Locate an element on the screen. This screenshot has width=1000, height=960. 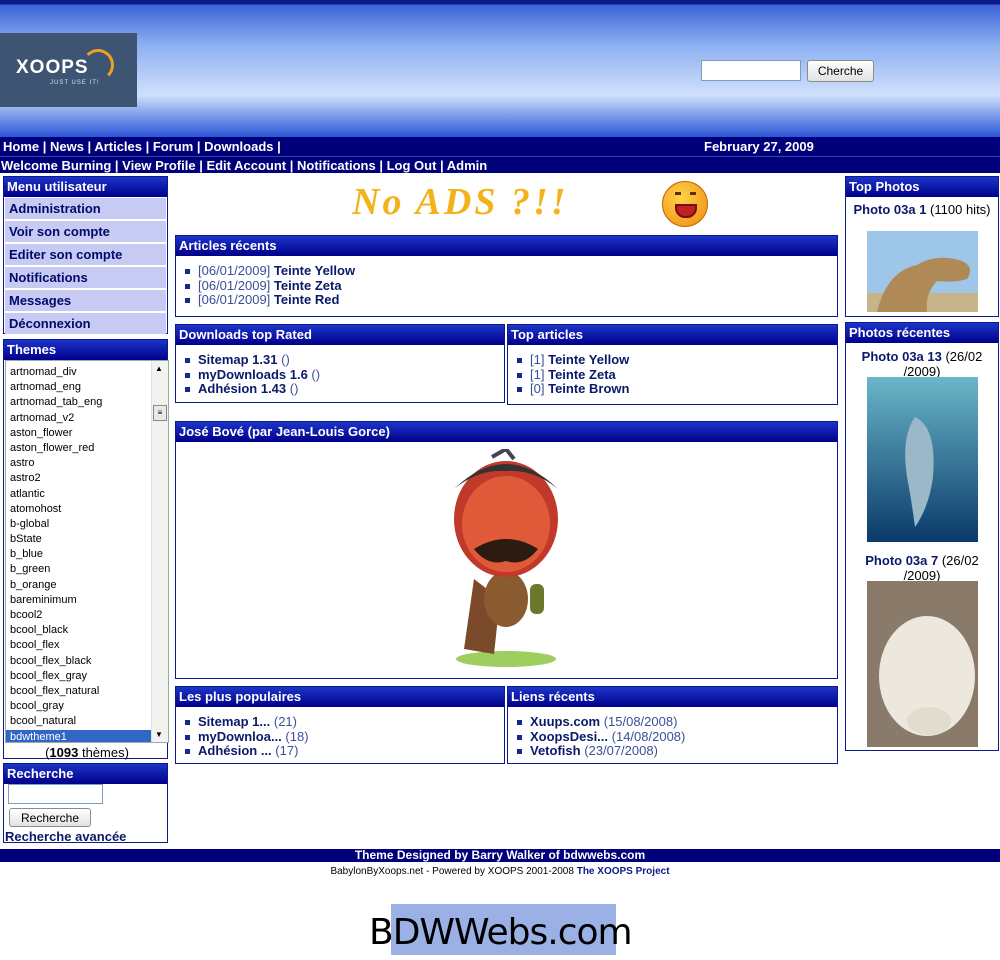
recent-articles-title: Articles récents is located at coordinates (506, 246).